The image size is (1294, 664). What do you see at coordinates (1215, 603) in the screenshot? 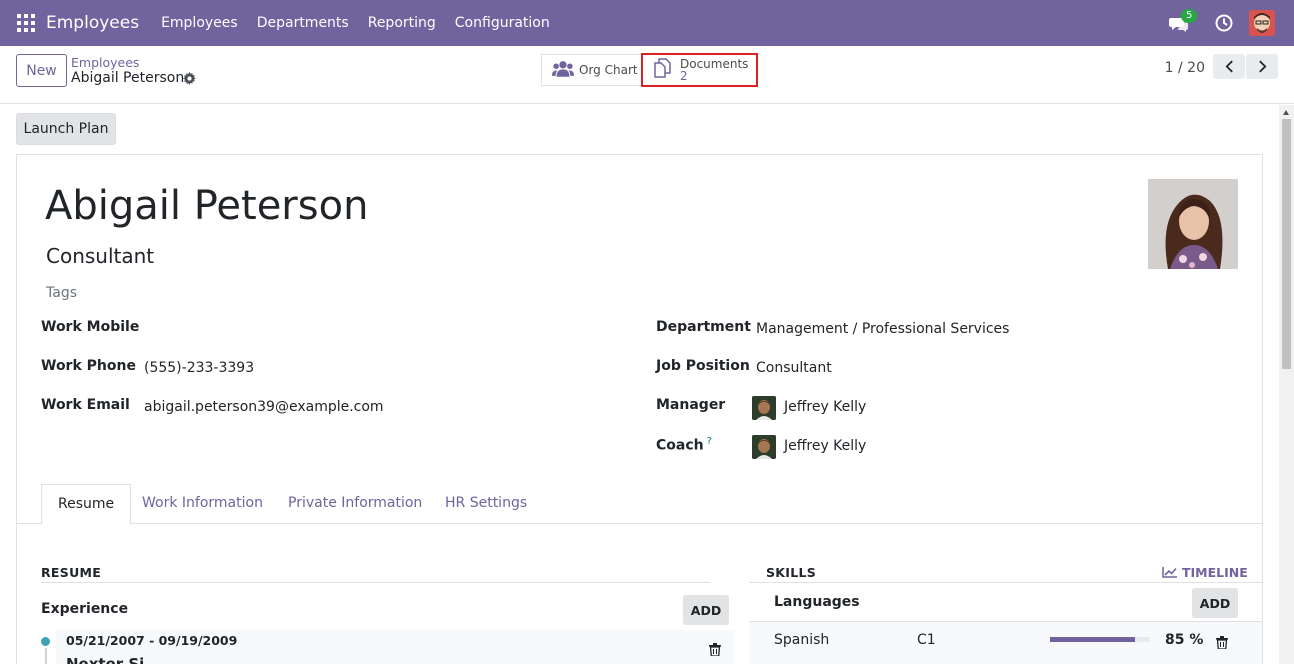
I see `skills-add-button: ADD` at bounding box center [1215, 603].